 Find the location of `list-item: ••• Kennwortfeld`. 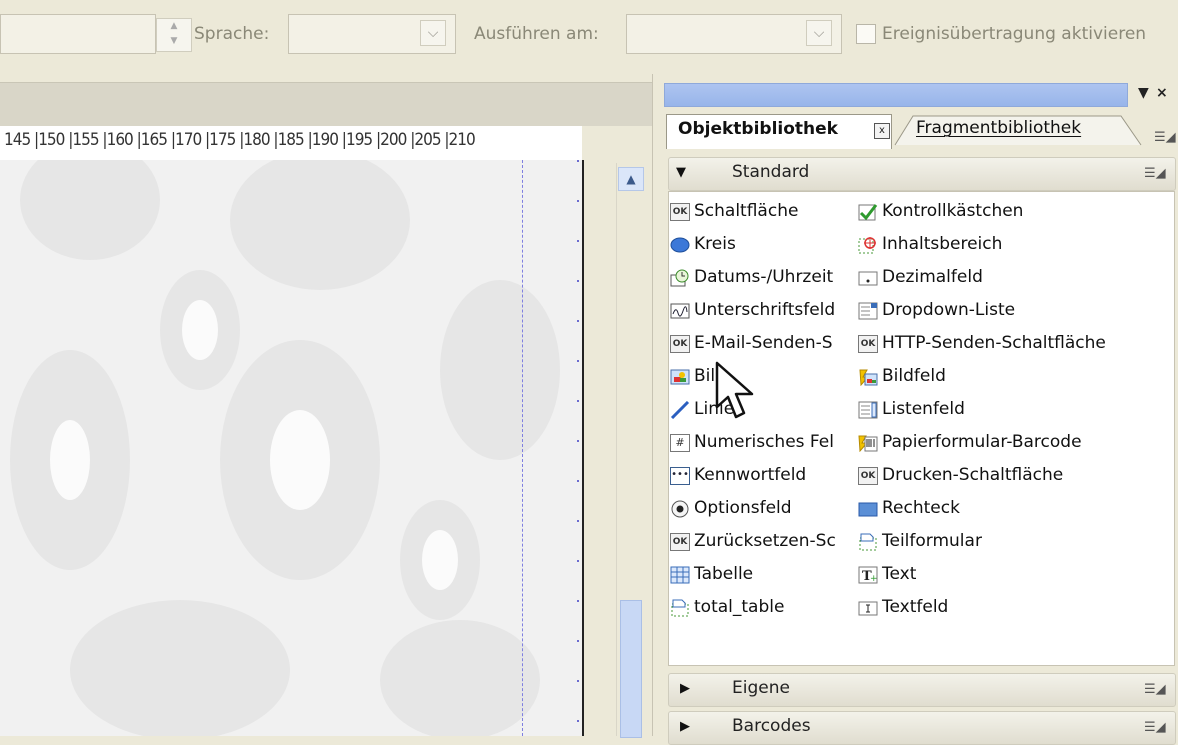

list-item: ••• Kennwortfeld is located at coordinates (761, 477).